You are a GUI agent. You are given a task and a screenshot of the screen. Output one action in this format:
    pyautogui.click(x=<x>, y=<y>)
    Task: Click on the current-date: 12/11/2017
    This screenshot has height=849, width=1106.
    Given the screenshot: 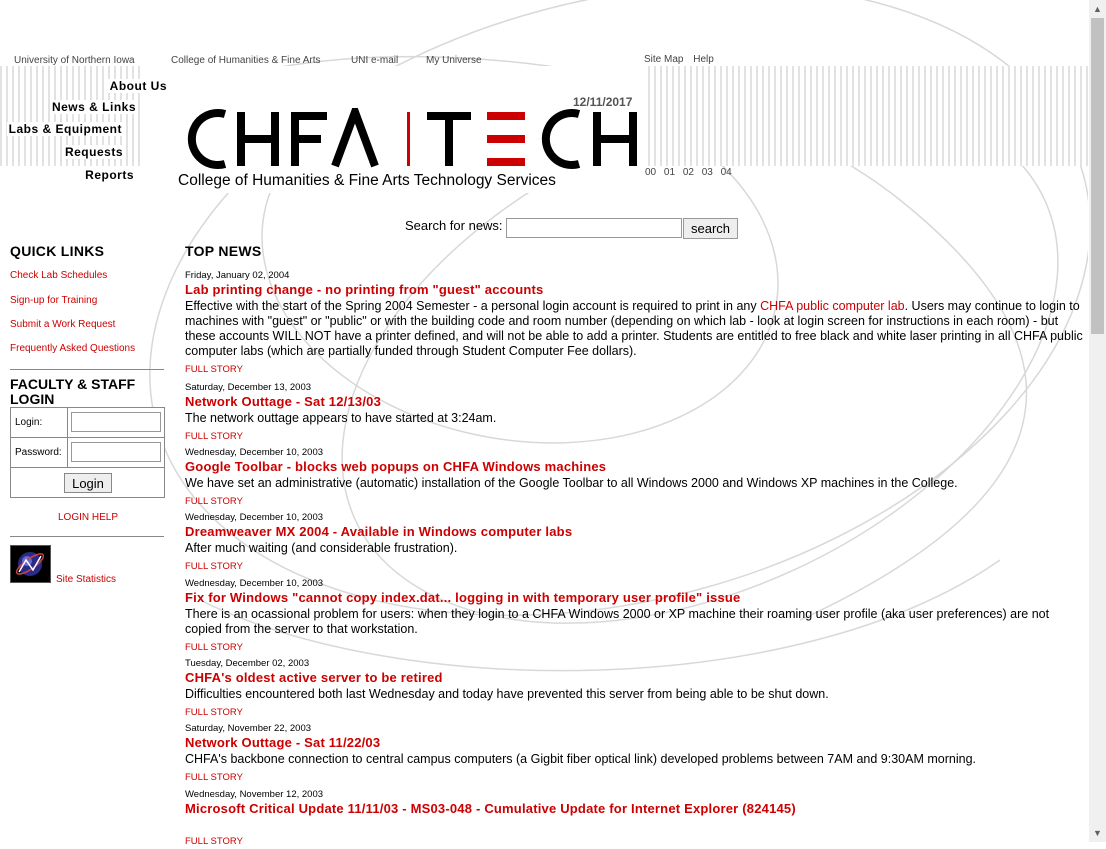 What is the action you would take?
    pyautogui.click(x=603, y=102)
    